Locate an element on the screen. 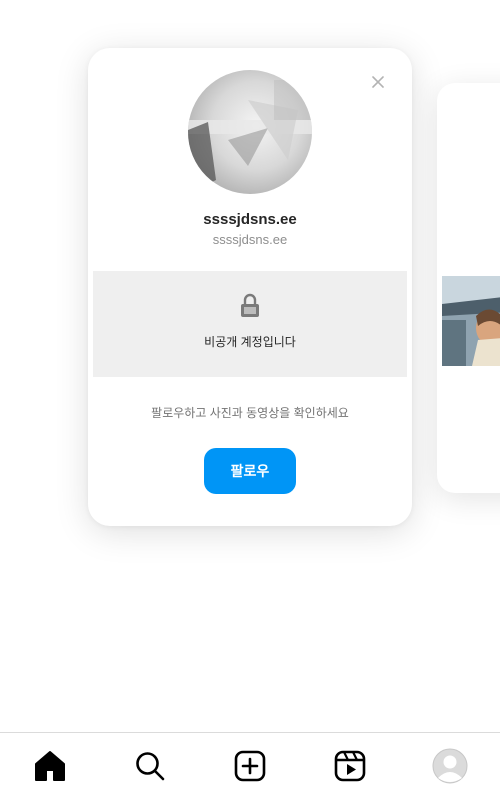  avatar is located at coordinates (450, 765).